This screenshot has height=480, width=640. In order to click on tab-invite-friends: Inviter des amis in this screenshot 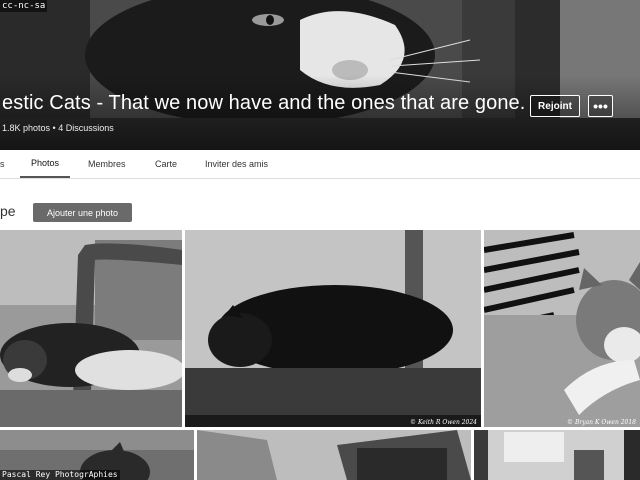, I will do `click(236, 164)`.